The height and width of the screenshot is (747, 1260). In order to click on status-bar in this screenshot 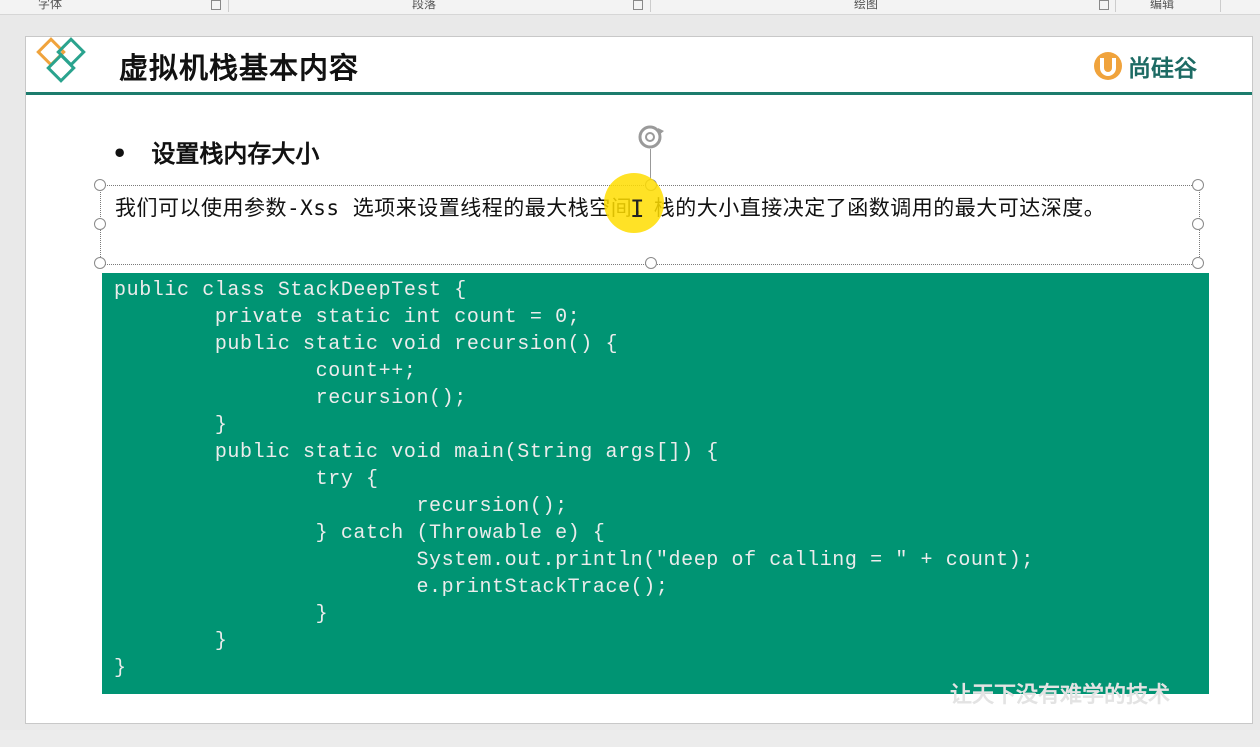, I will do `click(630, 738)`.